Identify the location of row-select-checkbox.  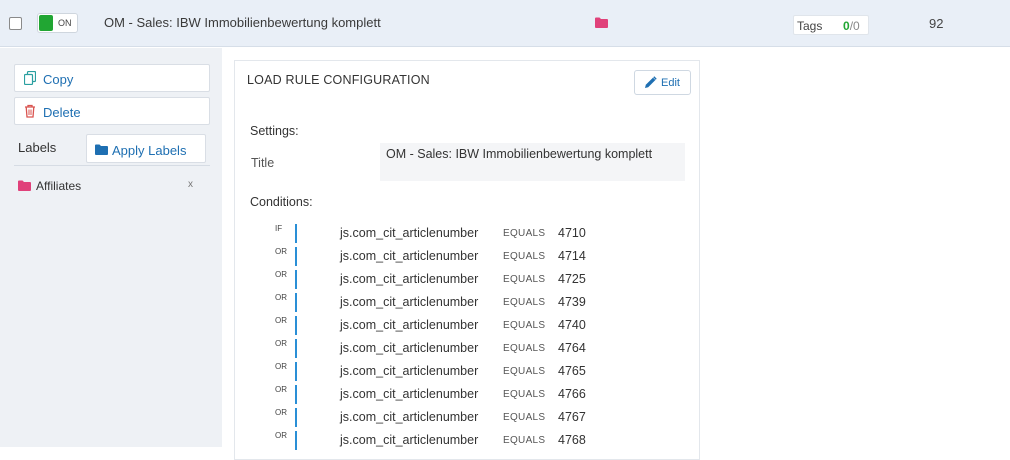
(15, 23).